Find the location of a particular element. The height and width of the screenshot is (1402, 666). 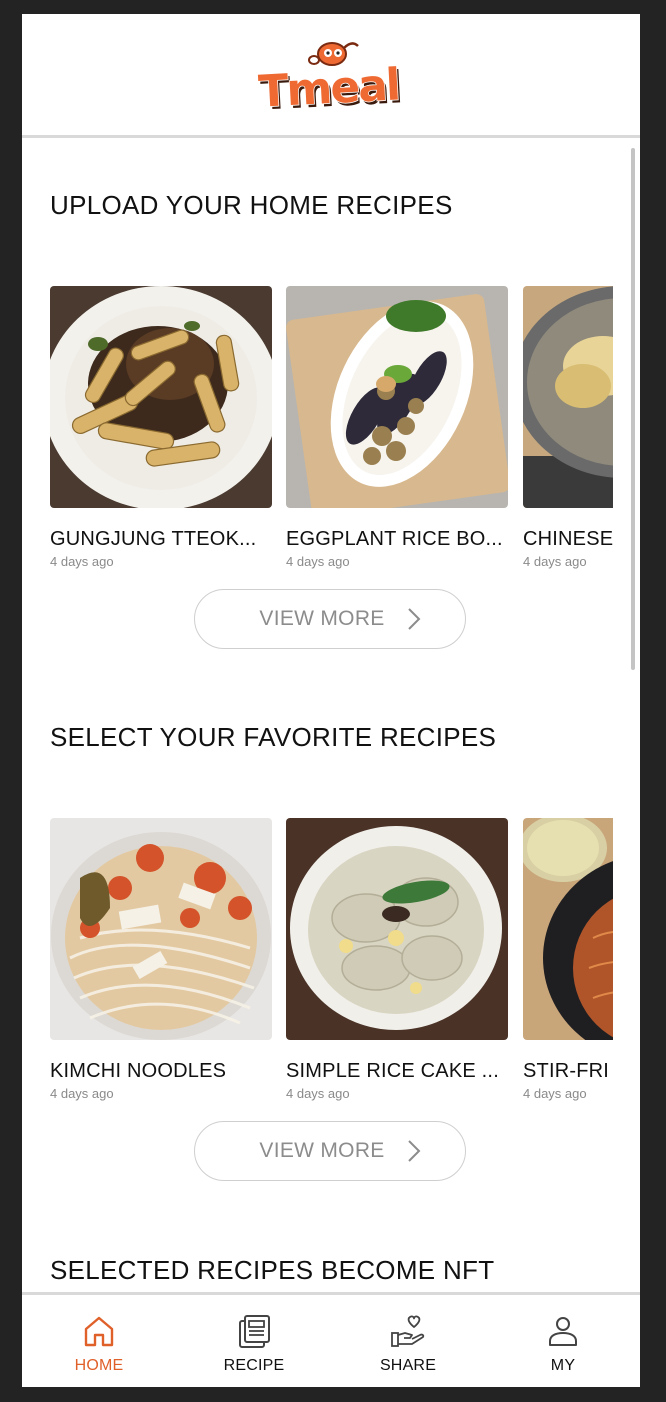

recipe-card: CHINESE 4 days ago is located at coordinates (568, 427).